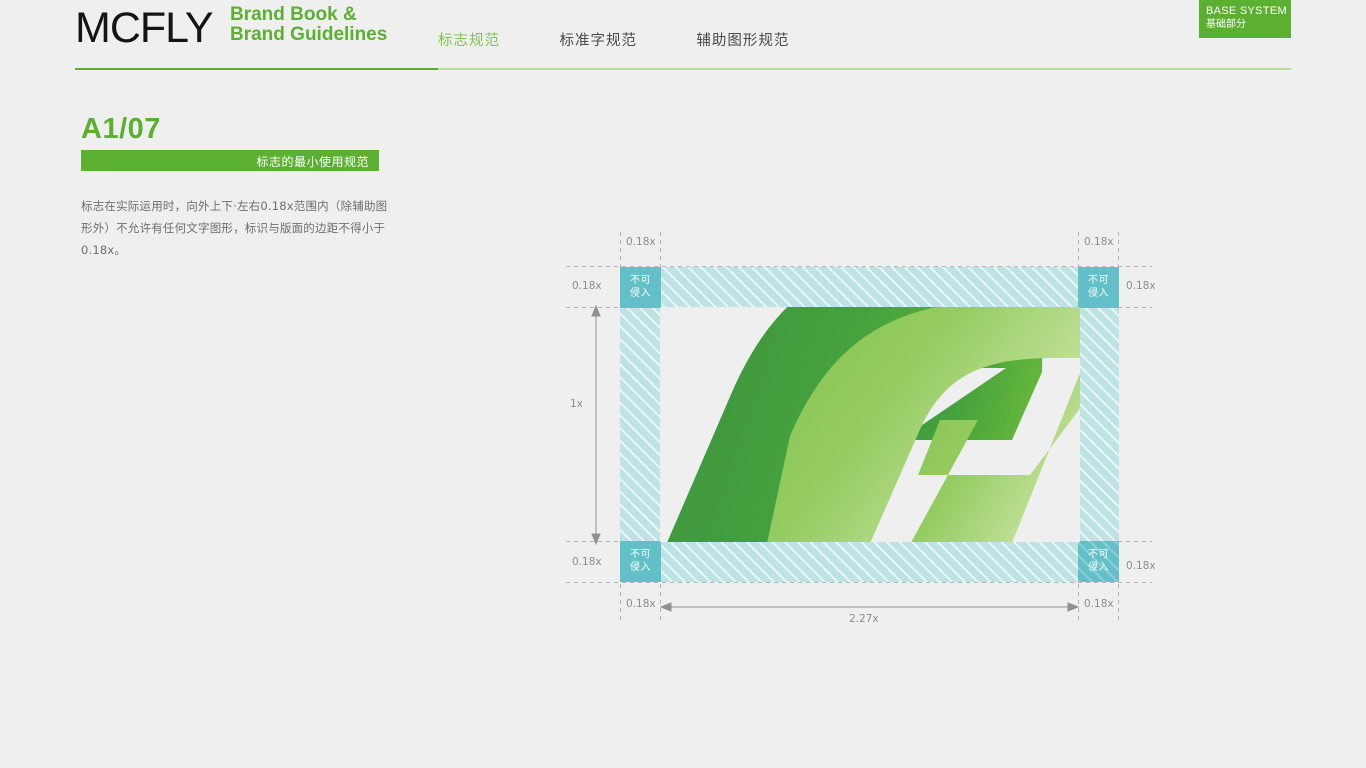 This screenshot has height=768, width=1366. I want to click on zone-label-bottom-right: 不可 侵入, so click(1098, 561).